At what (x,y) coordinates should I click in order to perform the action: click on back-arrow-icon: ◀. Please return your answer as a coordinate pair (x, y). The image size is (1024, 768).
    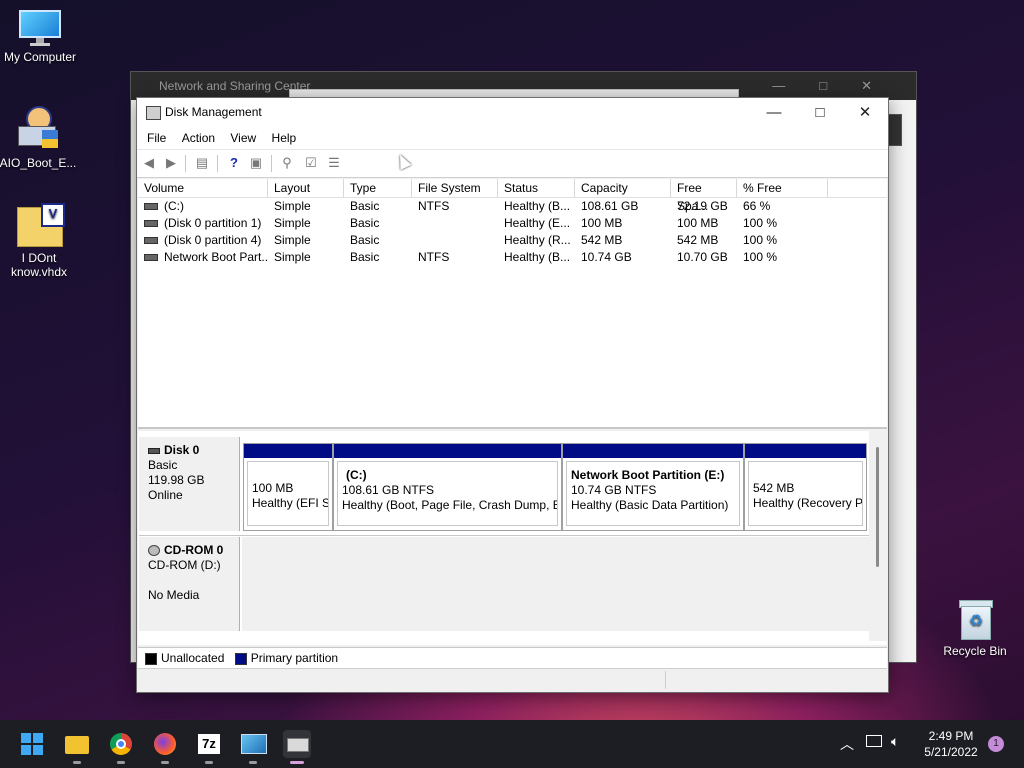
    Looking at the image, I should click on (149, 163).